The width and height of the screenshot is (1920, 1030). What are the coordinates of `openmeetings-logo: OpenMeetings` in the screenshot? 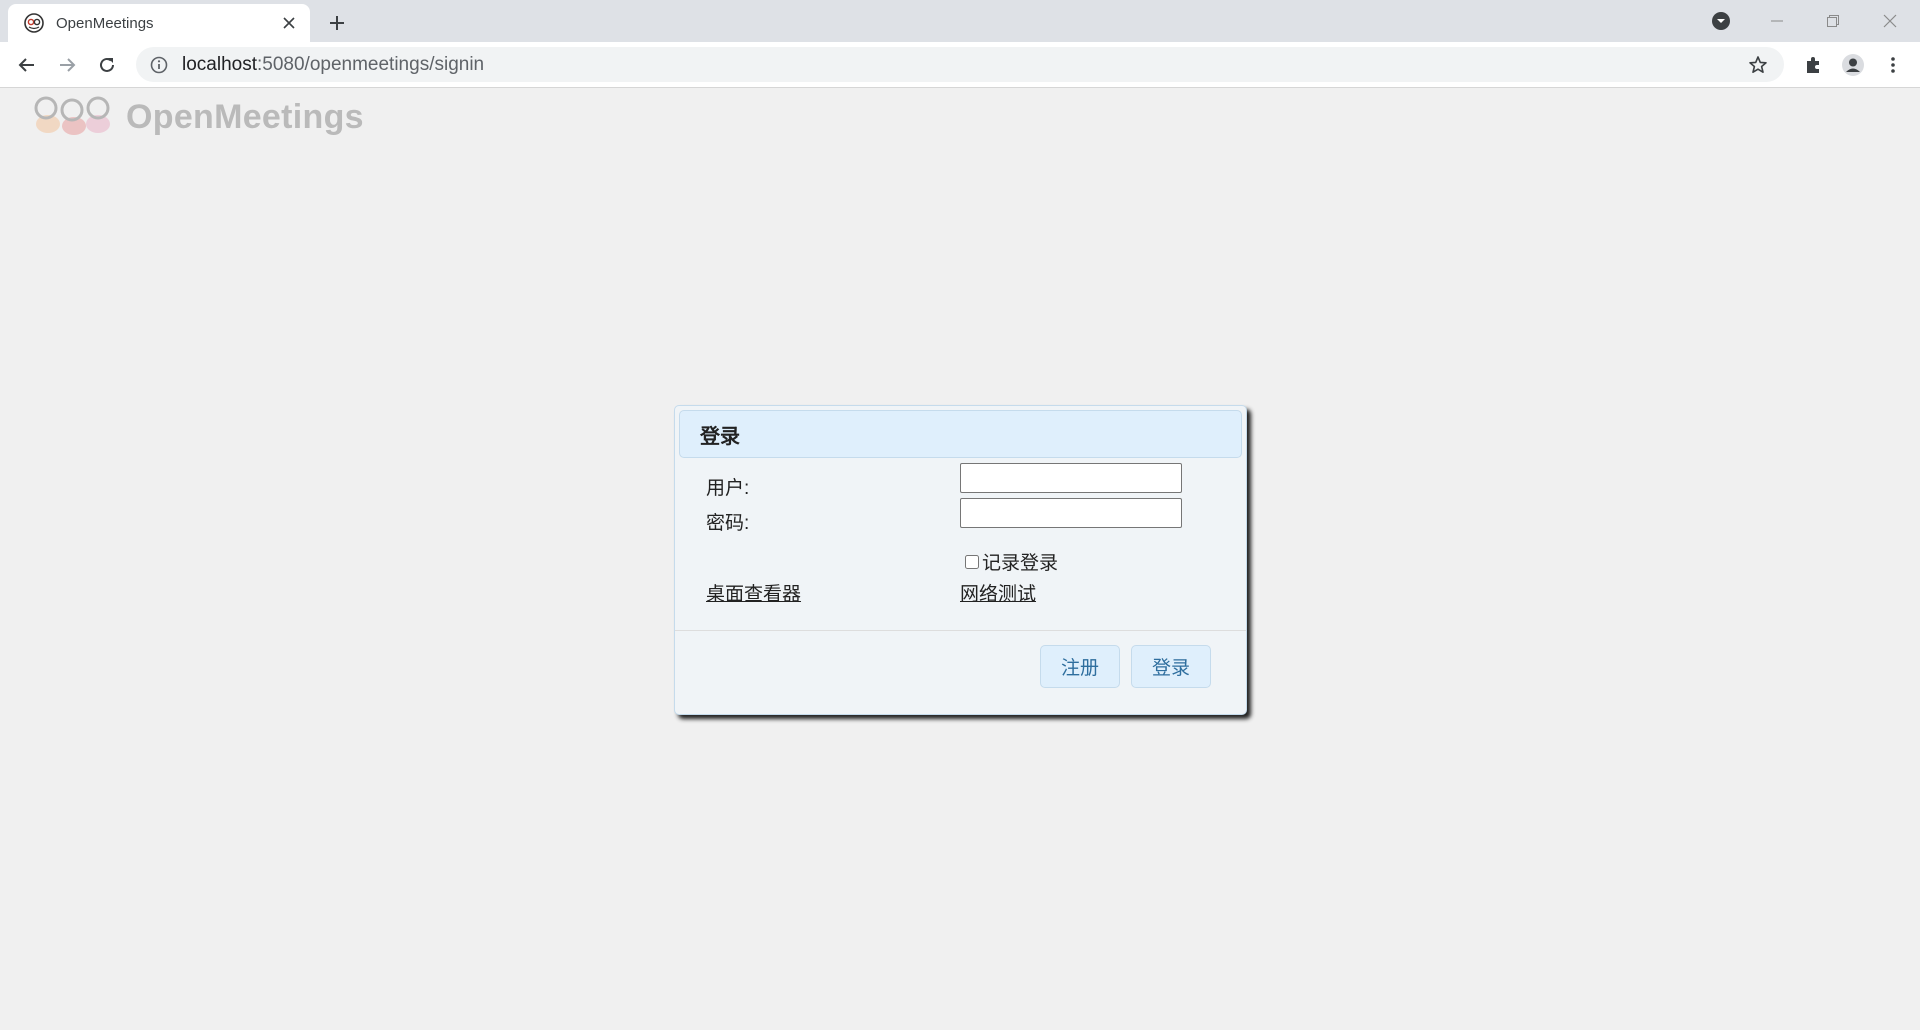 It's located at (196, 117).